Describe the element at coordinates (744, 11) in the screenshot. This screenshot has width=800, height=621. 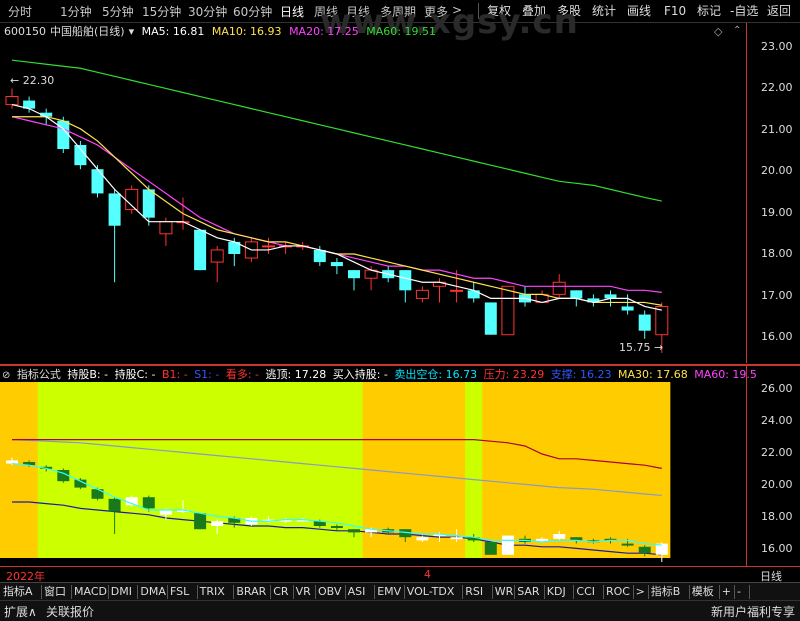
I see `watchlist-remove-button: -自选` at that location.